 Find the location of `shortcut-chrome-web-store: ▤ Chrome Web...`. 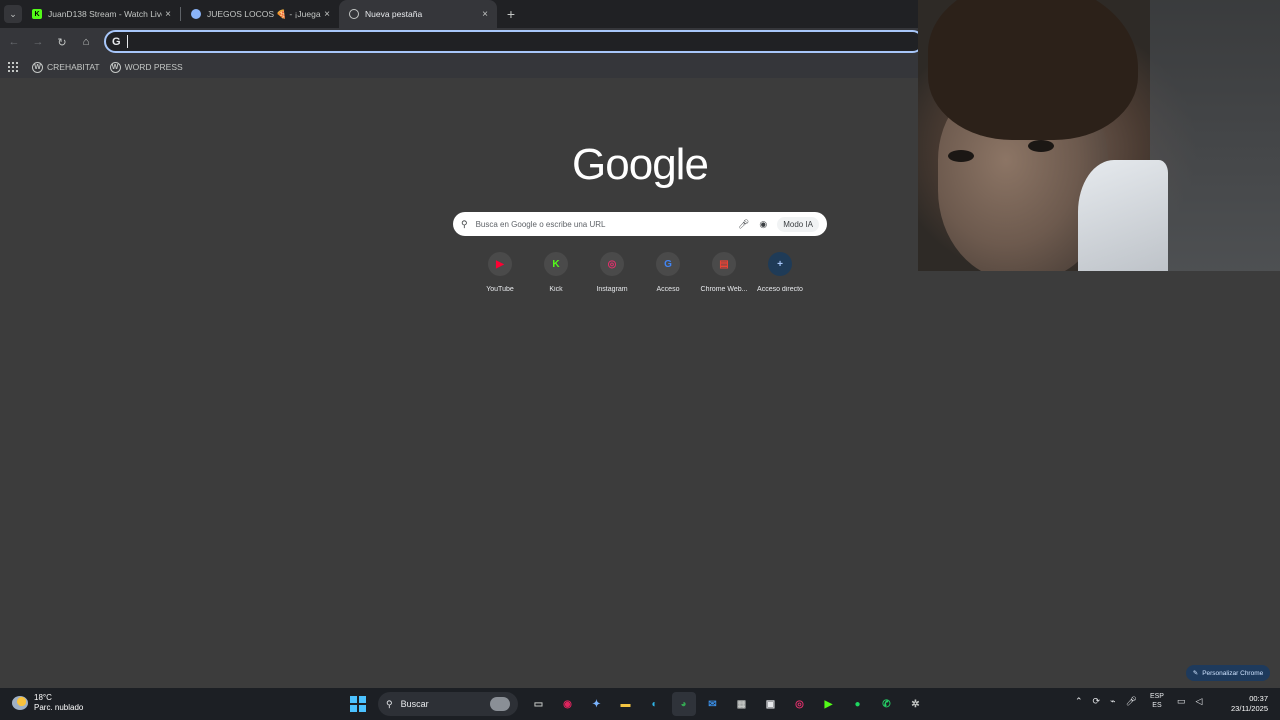

shortcut-chrome-web-store: ▤ Chrome Web... is located at coordinates (724, 272).